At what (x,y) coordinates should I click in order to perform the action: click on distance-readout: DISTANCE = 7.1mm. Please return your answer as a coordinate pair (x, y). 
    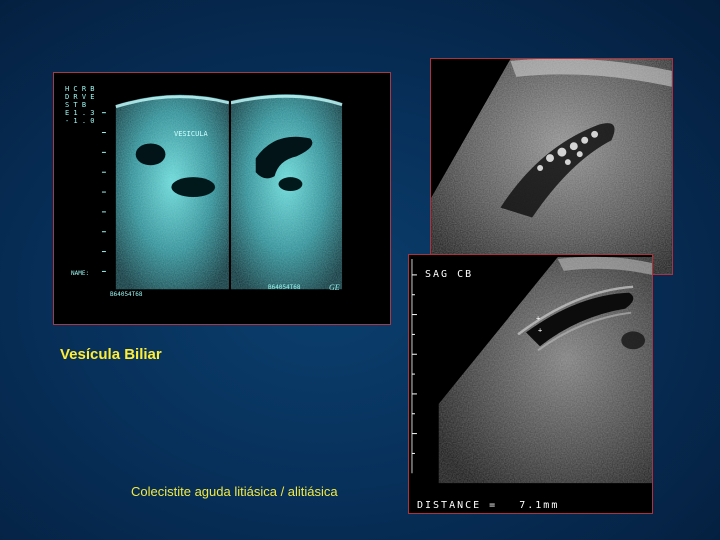
    Looking at the image, I should click on (488, 505).